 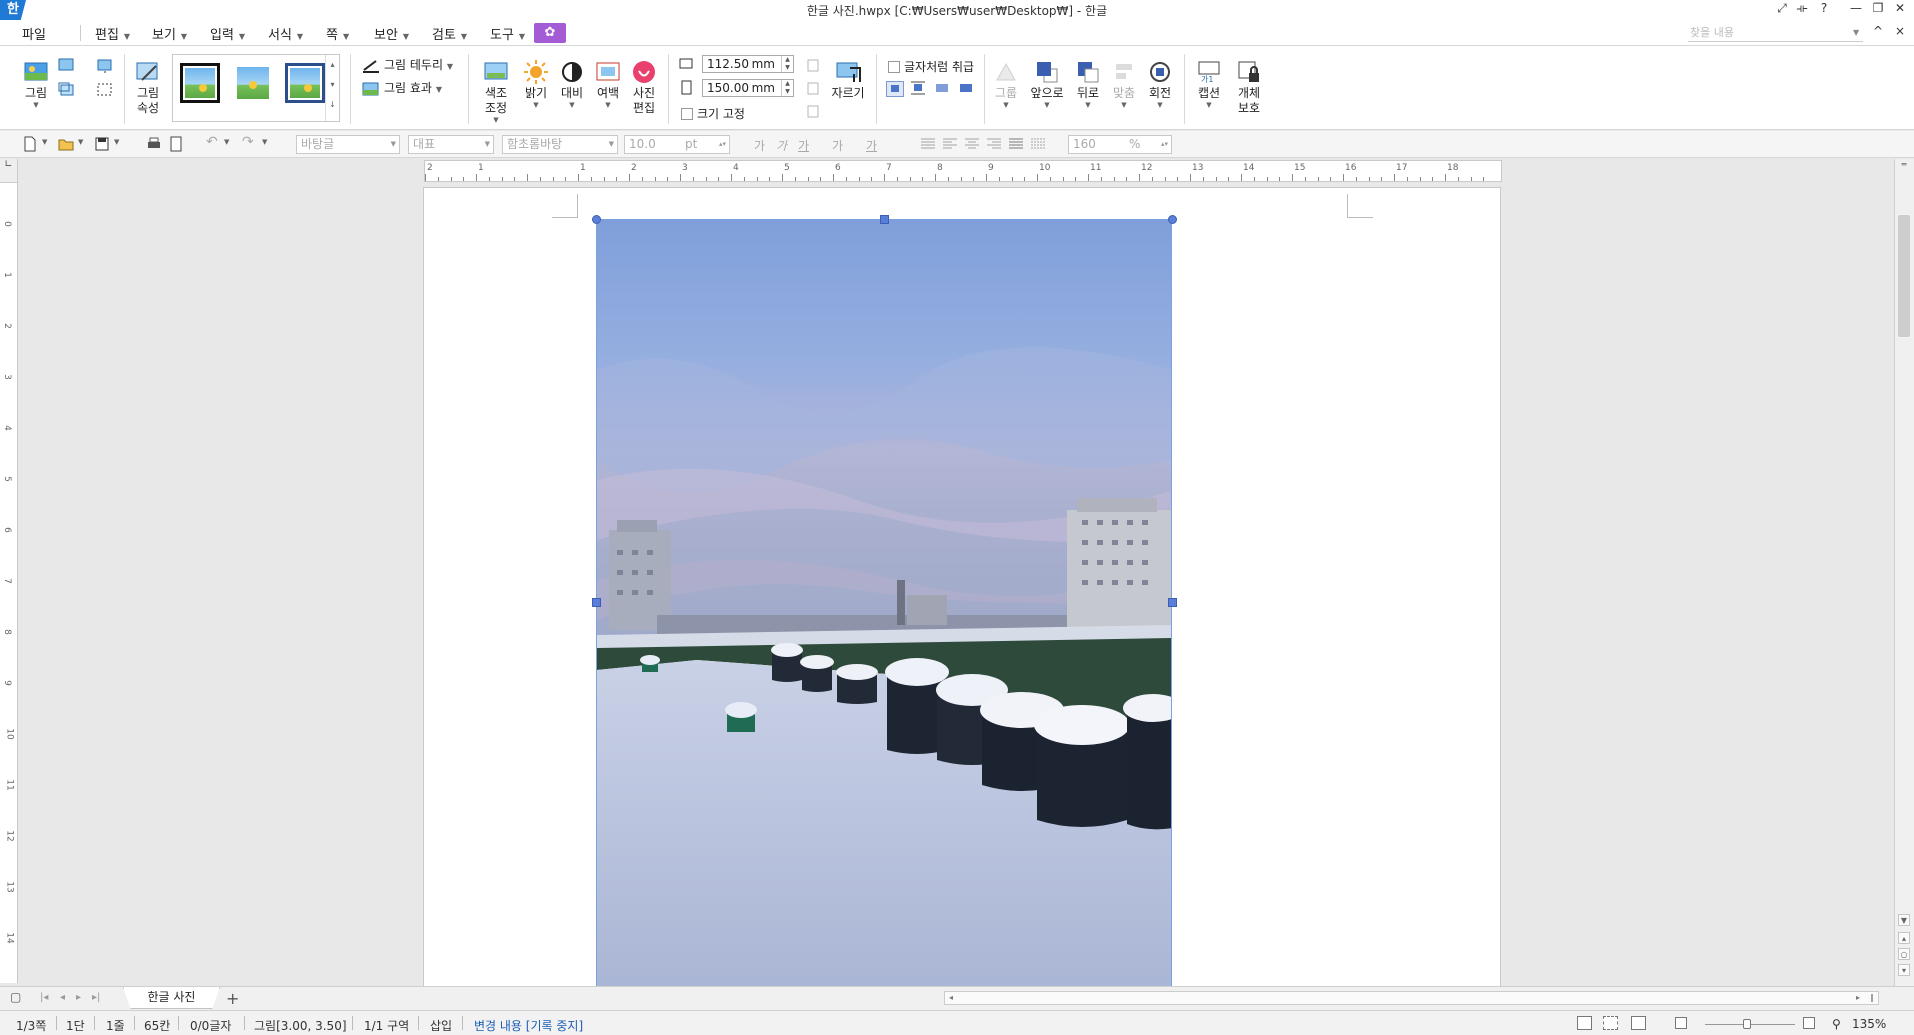 I want to click on select-browse-button: ○, so click(x=1904, y=954).